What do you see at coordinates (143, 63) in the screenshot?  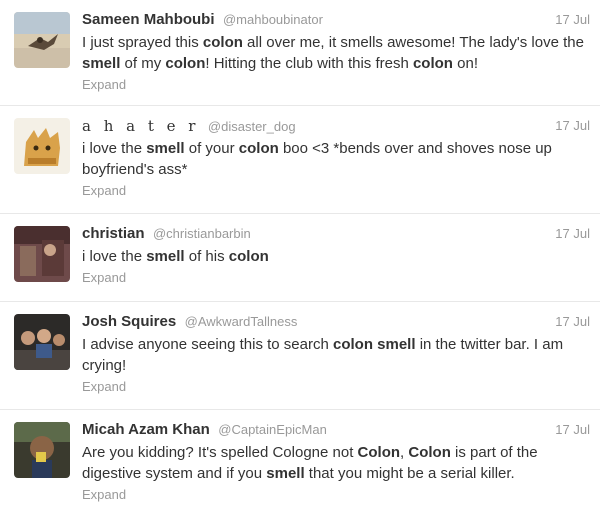 I see `tweet-text-segment: of my` at bounding box center [143, 63].